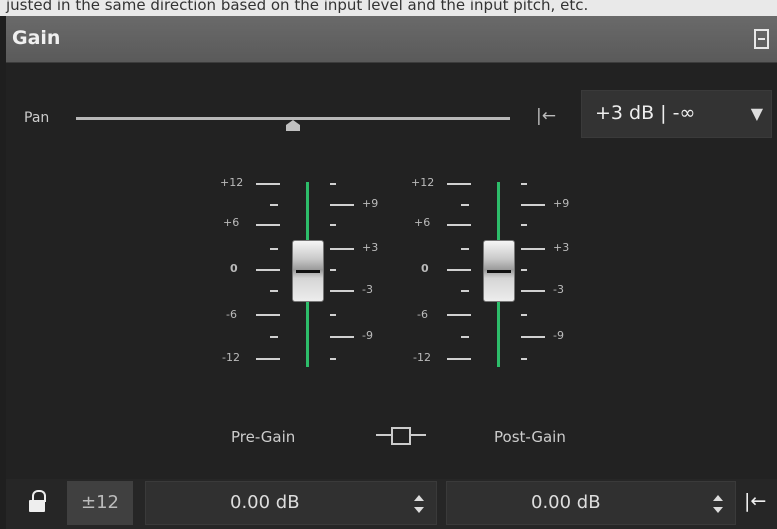 Image resolution: width=777 pixels, height=529 pixels. I want to click on gain-preset-dropdown: +3 dB | -∞ ▼, so click(676, 114).